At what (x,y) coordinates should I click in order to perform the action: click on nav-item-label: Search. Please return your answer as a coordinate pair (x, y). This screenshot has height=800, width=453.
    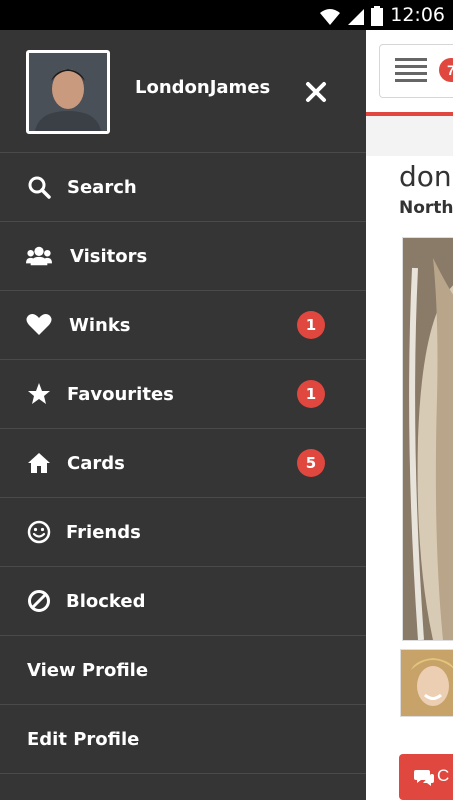
    Looking at the image, I should click on (102, 187).